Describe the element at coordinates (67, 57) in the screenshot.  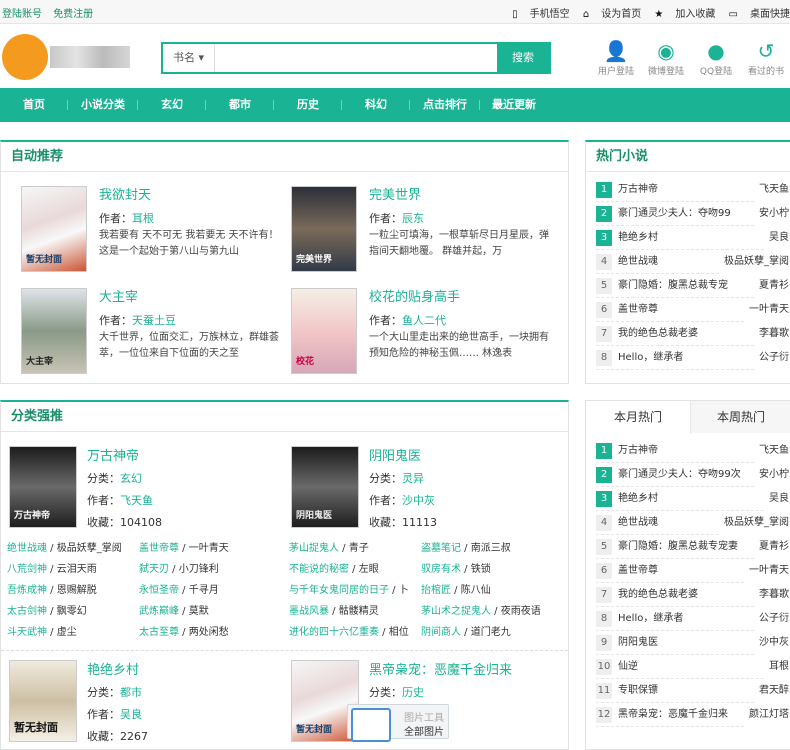
I see `site-logo` at that location.